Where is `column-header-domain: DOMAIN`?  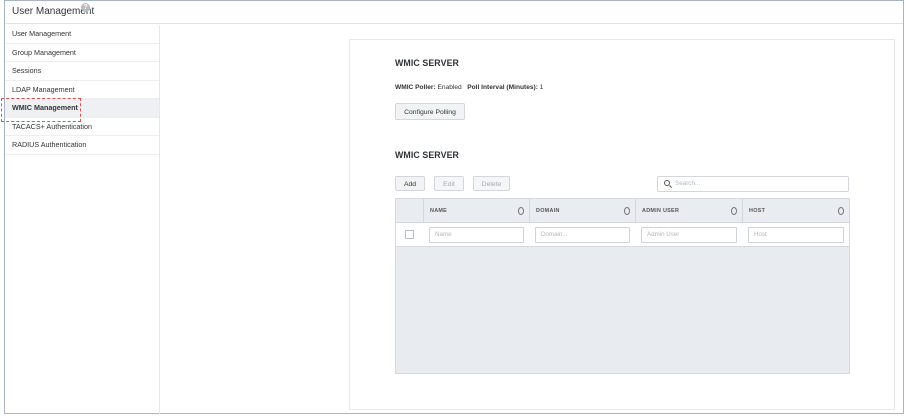
column-header-domain: DOMAIN is located at coordinates (582, 211).